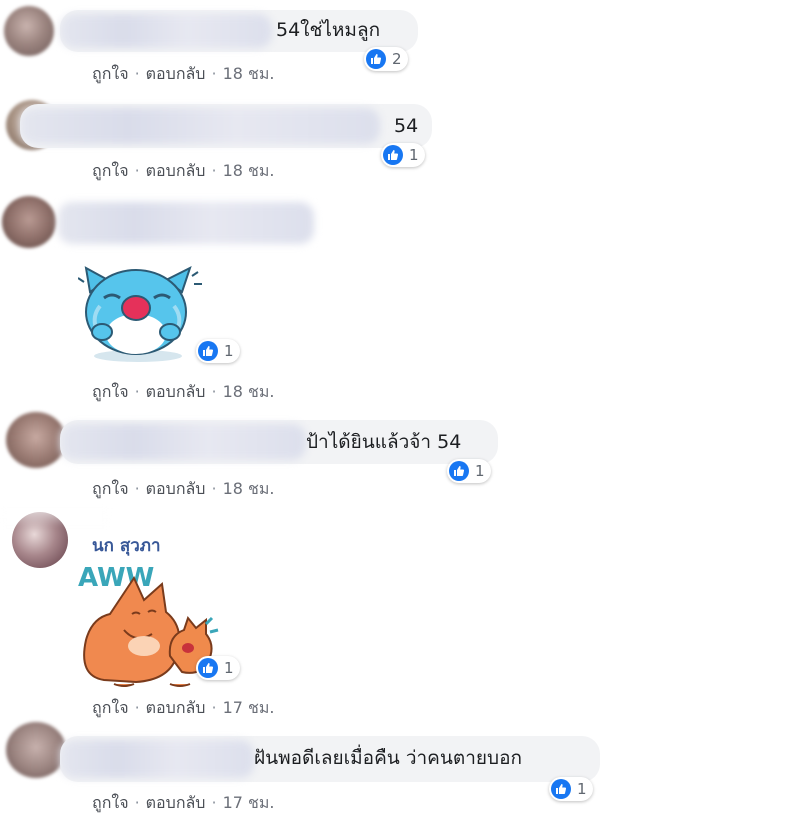  What do you see at coordinates (143, 312) in the screenshot?
I see `crying-cat-sticker` at bounding box center [143, 312].